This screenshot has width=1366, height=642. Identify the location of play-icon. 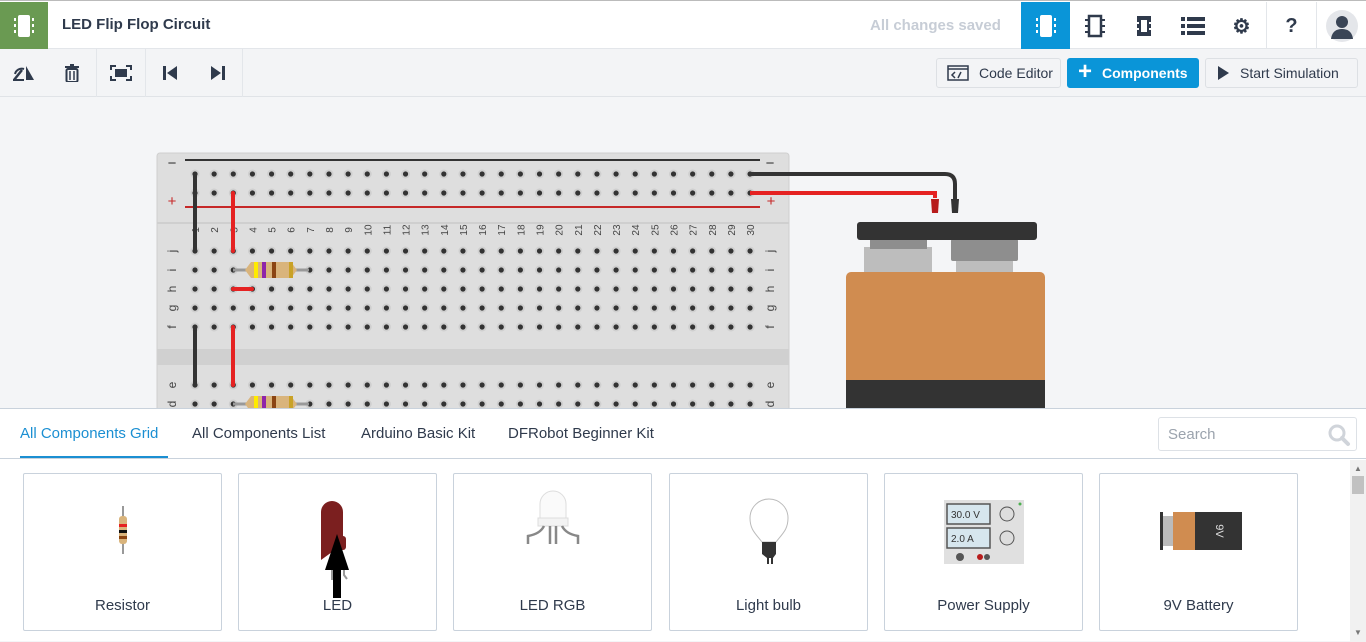
(1223, 73).